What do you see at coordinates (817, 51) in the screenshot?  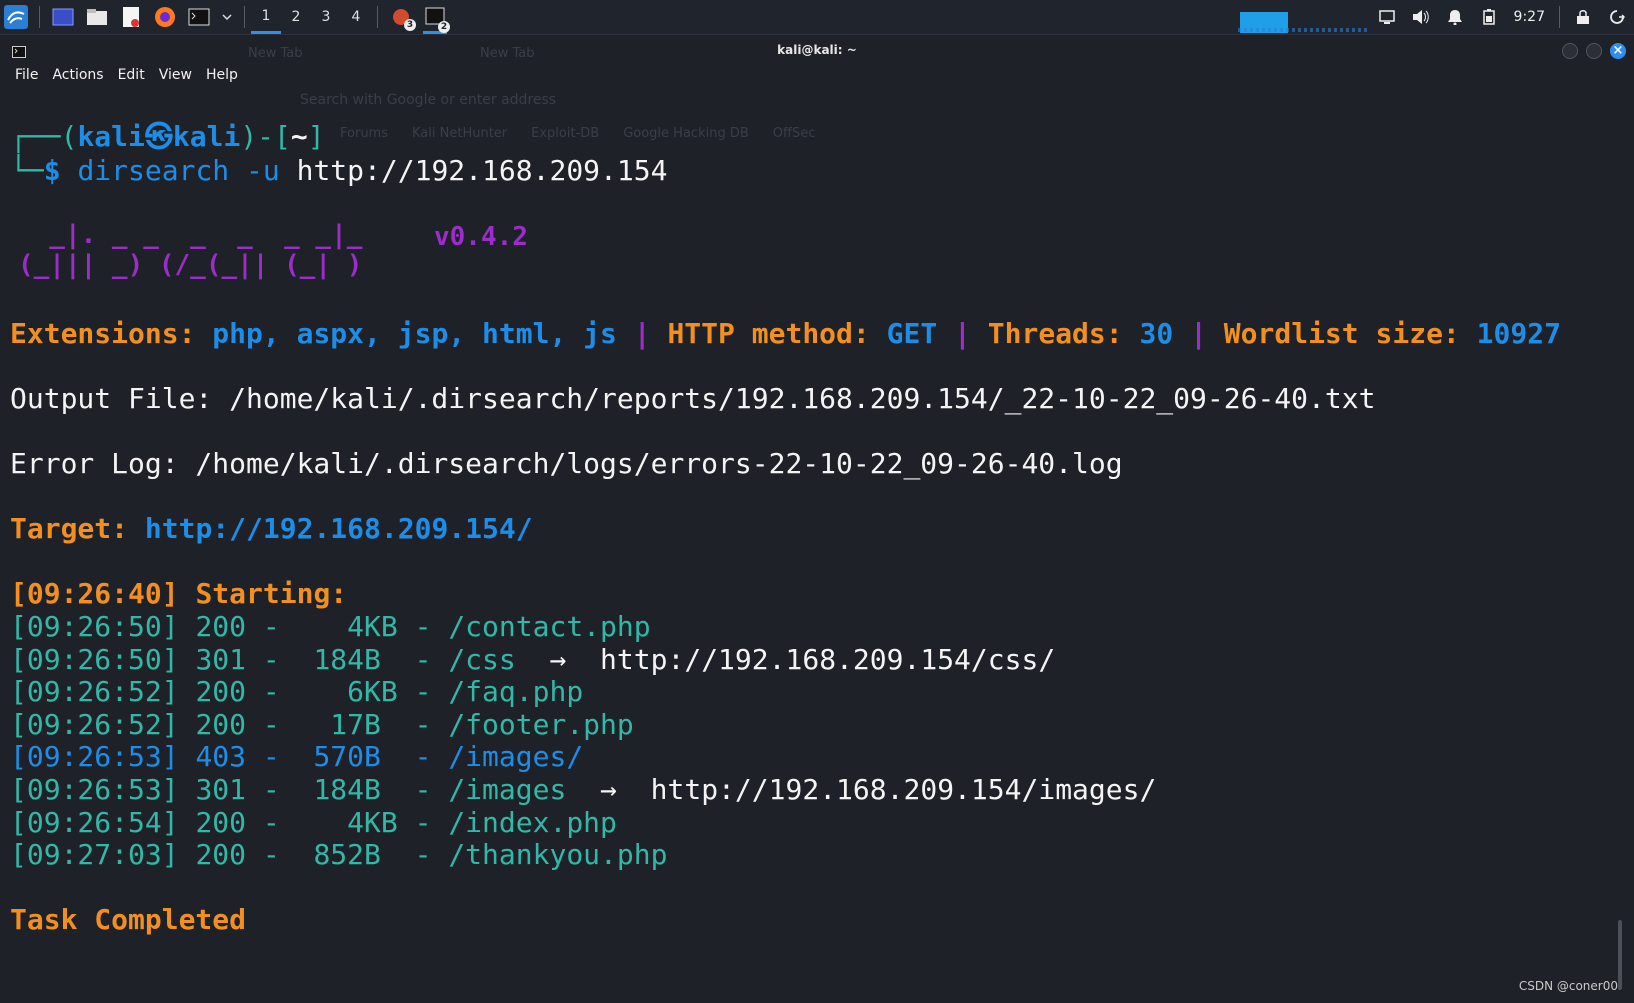 I see `window-titlebar: New Tab New Tab kali@kali: ~ ×` at bounding box center [817, 51].